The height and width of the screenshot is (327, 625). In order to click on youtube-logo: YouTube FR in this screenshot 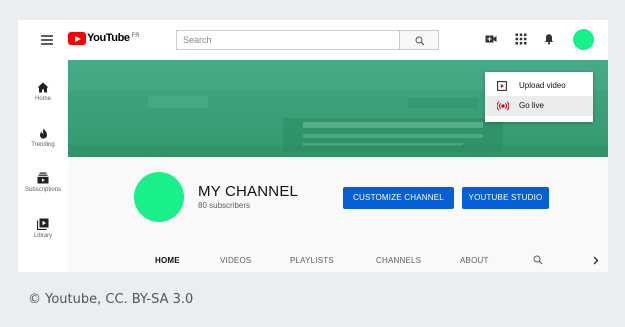, I will do `click(104, 39)`.